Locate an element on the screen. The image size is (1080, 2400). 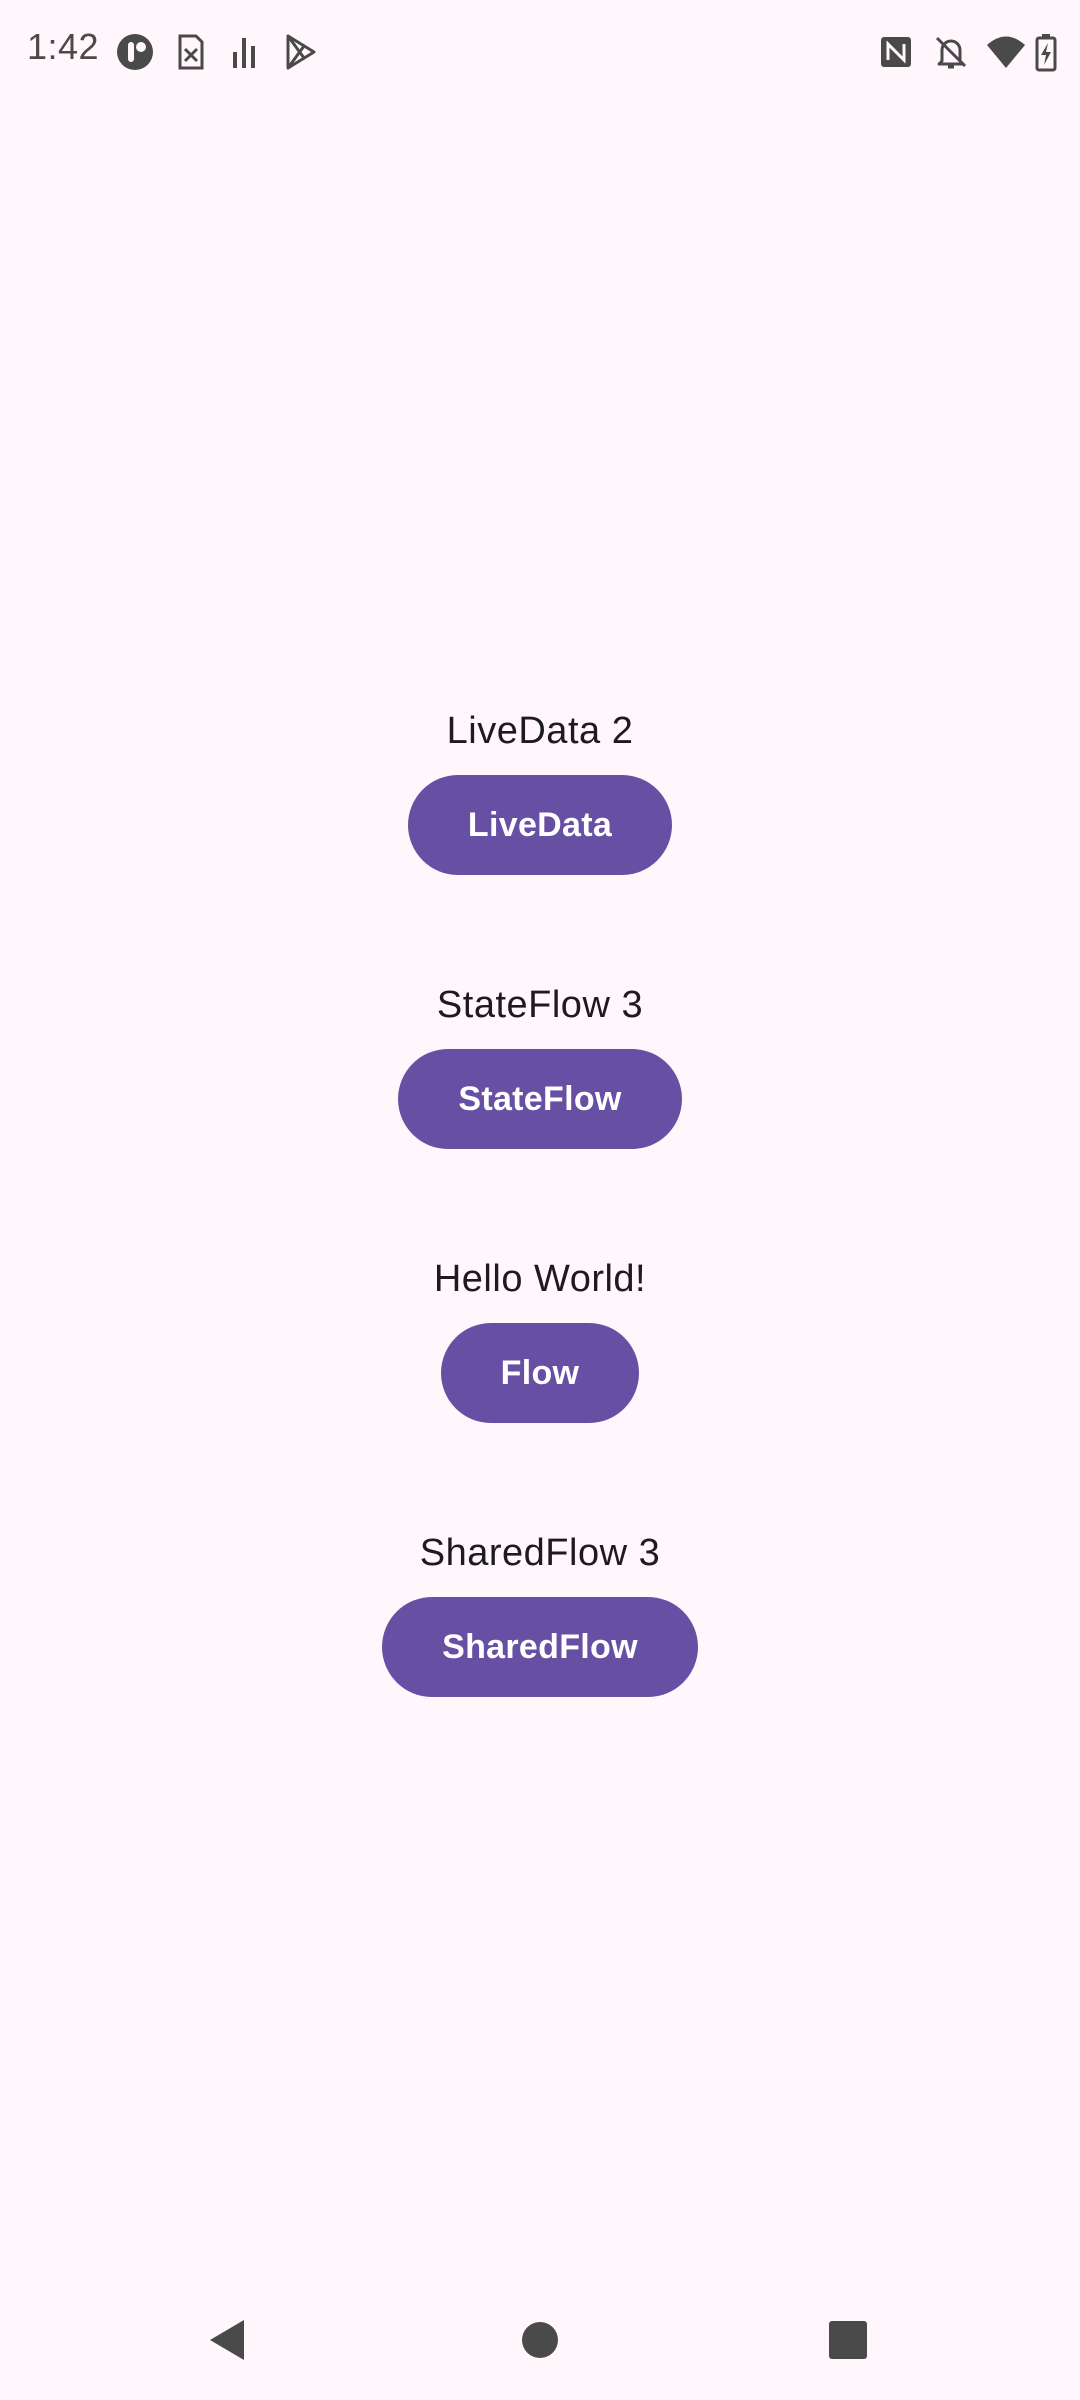
home-icon is located at coordinates (540, 2340).